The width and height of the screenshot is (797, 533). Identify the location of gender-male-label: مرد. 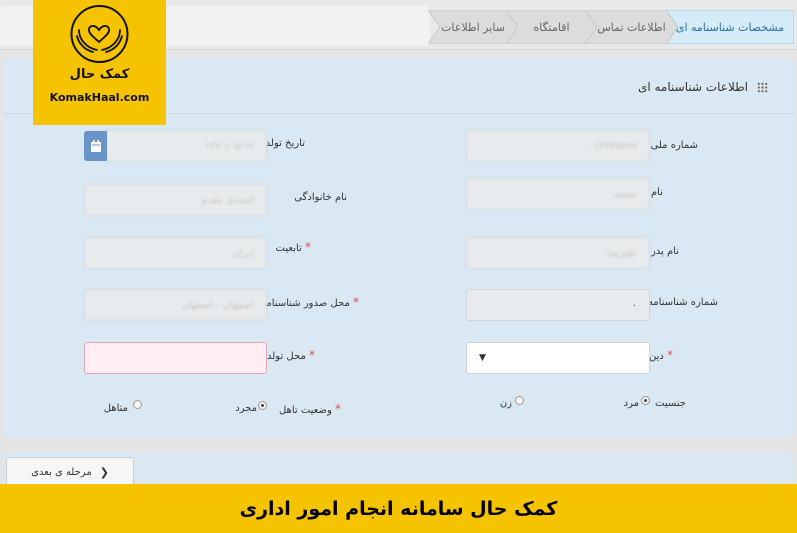
(631, 403).